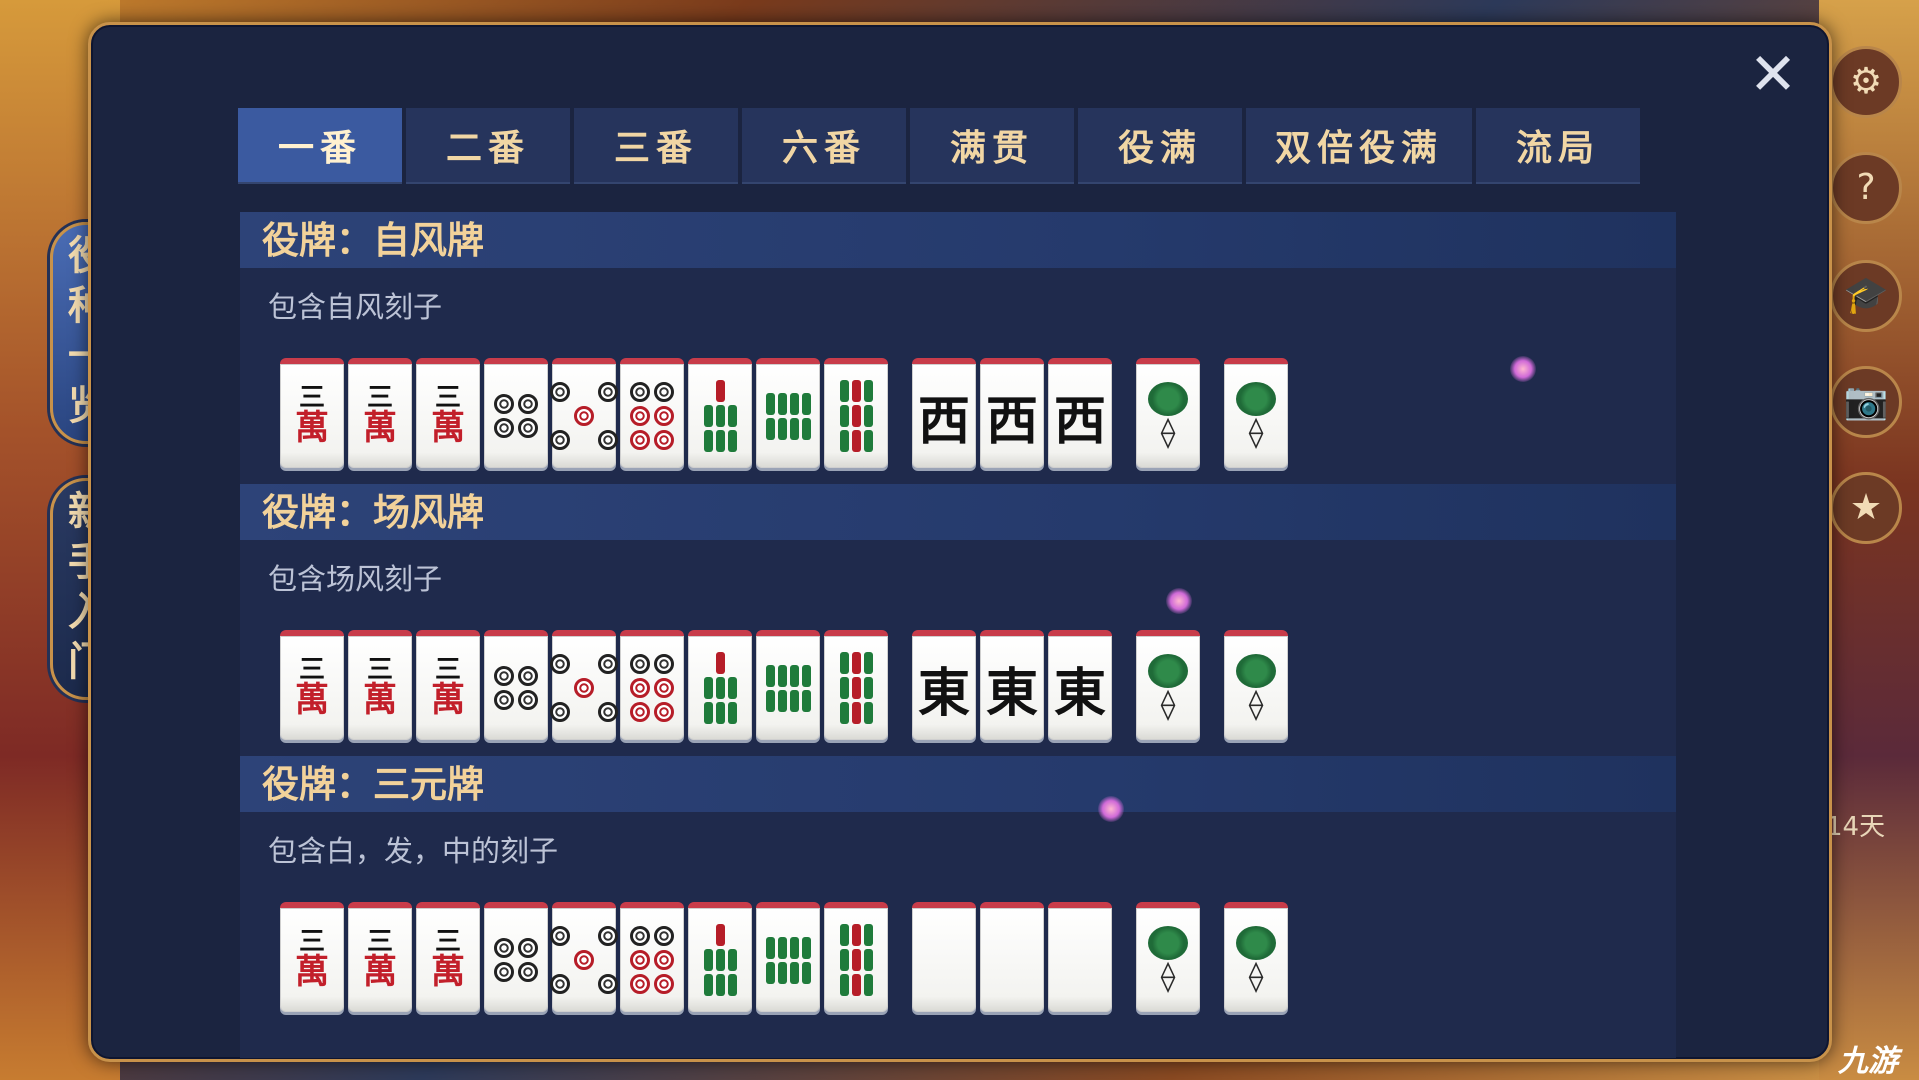 The image size is (1919, 1080). I want to click on tab-1-han: 一番, so click(320, 146).